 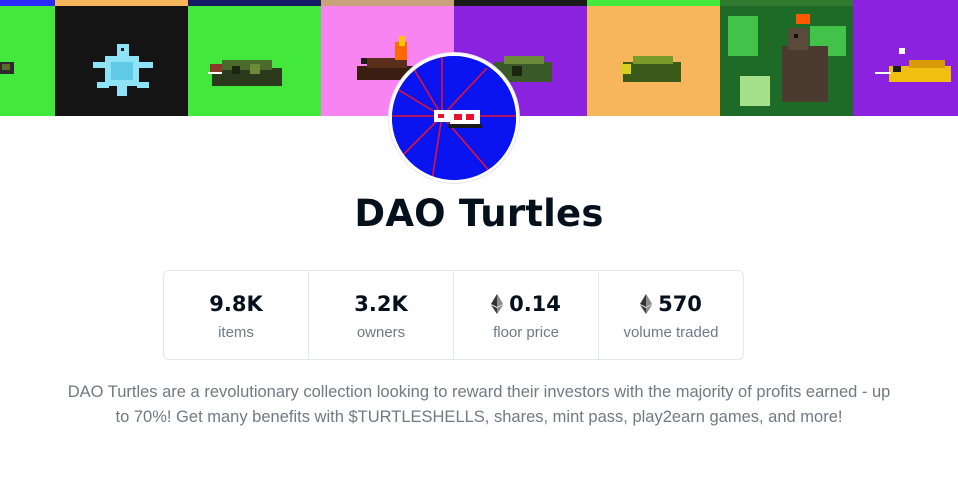 I want to click on stat-label: floor price, so click(x=526, y=332).